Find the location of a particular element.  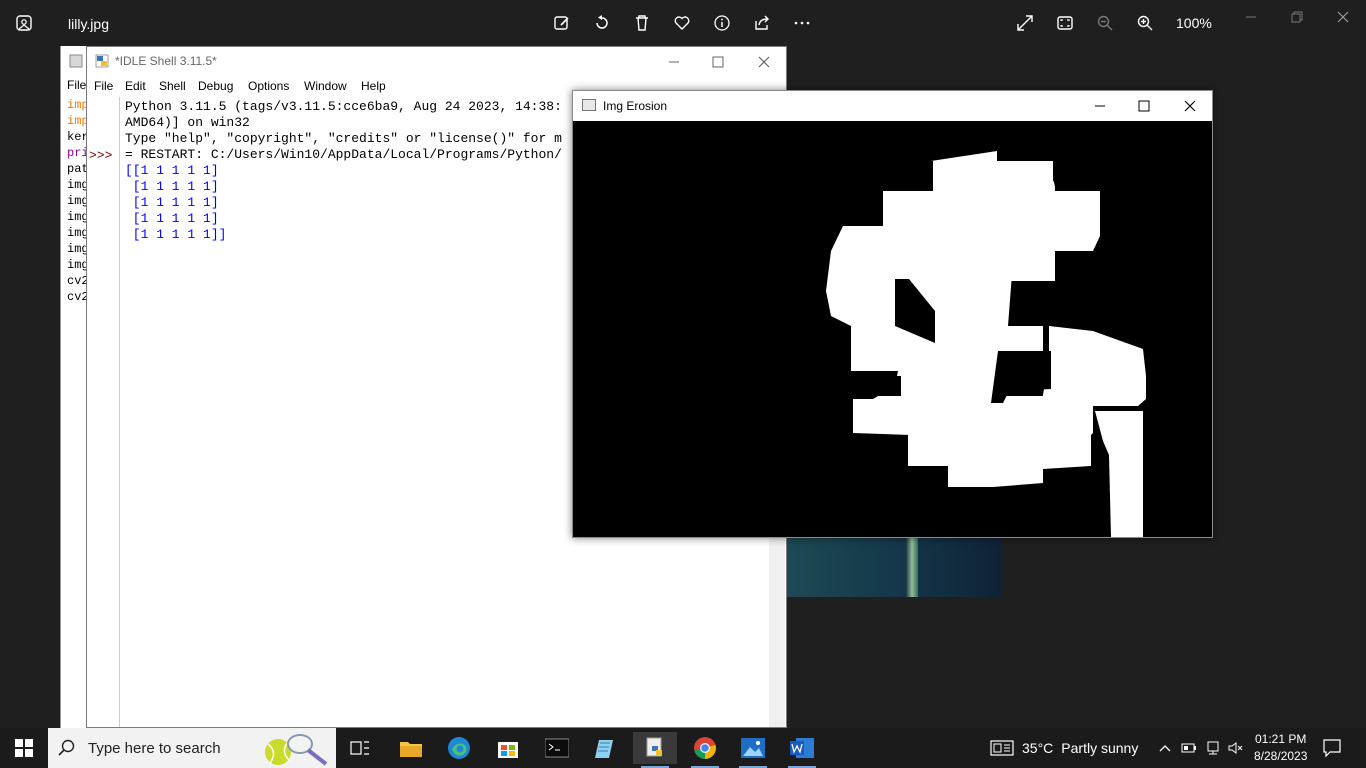

close-icon is located at coordinates (1343, 17).